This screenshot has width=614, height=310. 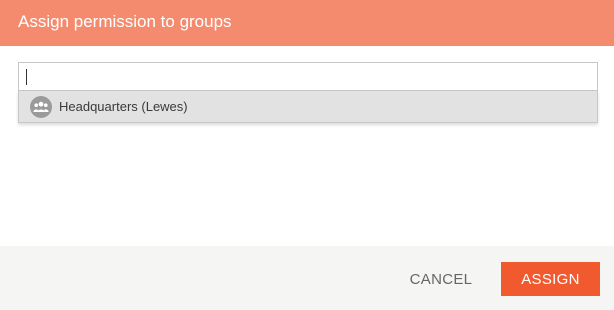 I want to click on text-caret, so click(x=26, y=77).